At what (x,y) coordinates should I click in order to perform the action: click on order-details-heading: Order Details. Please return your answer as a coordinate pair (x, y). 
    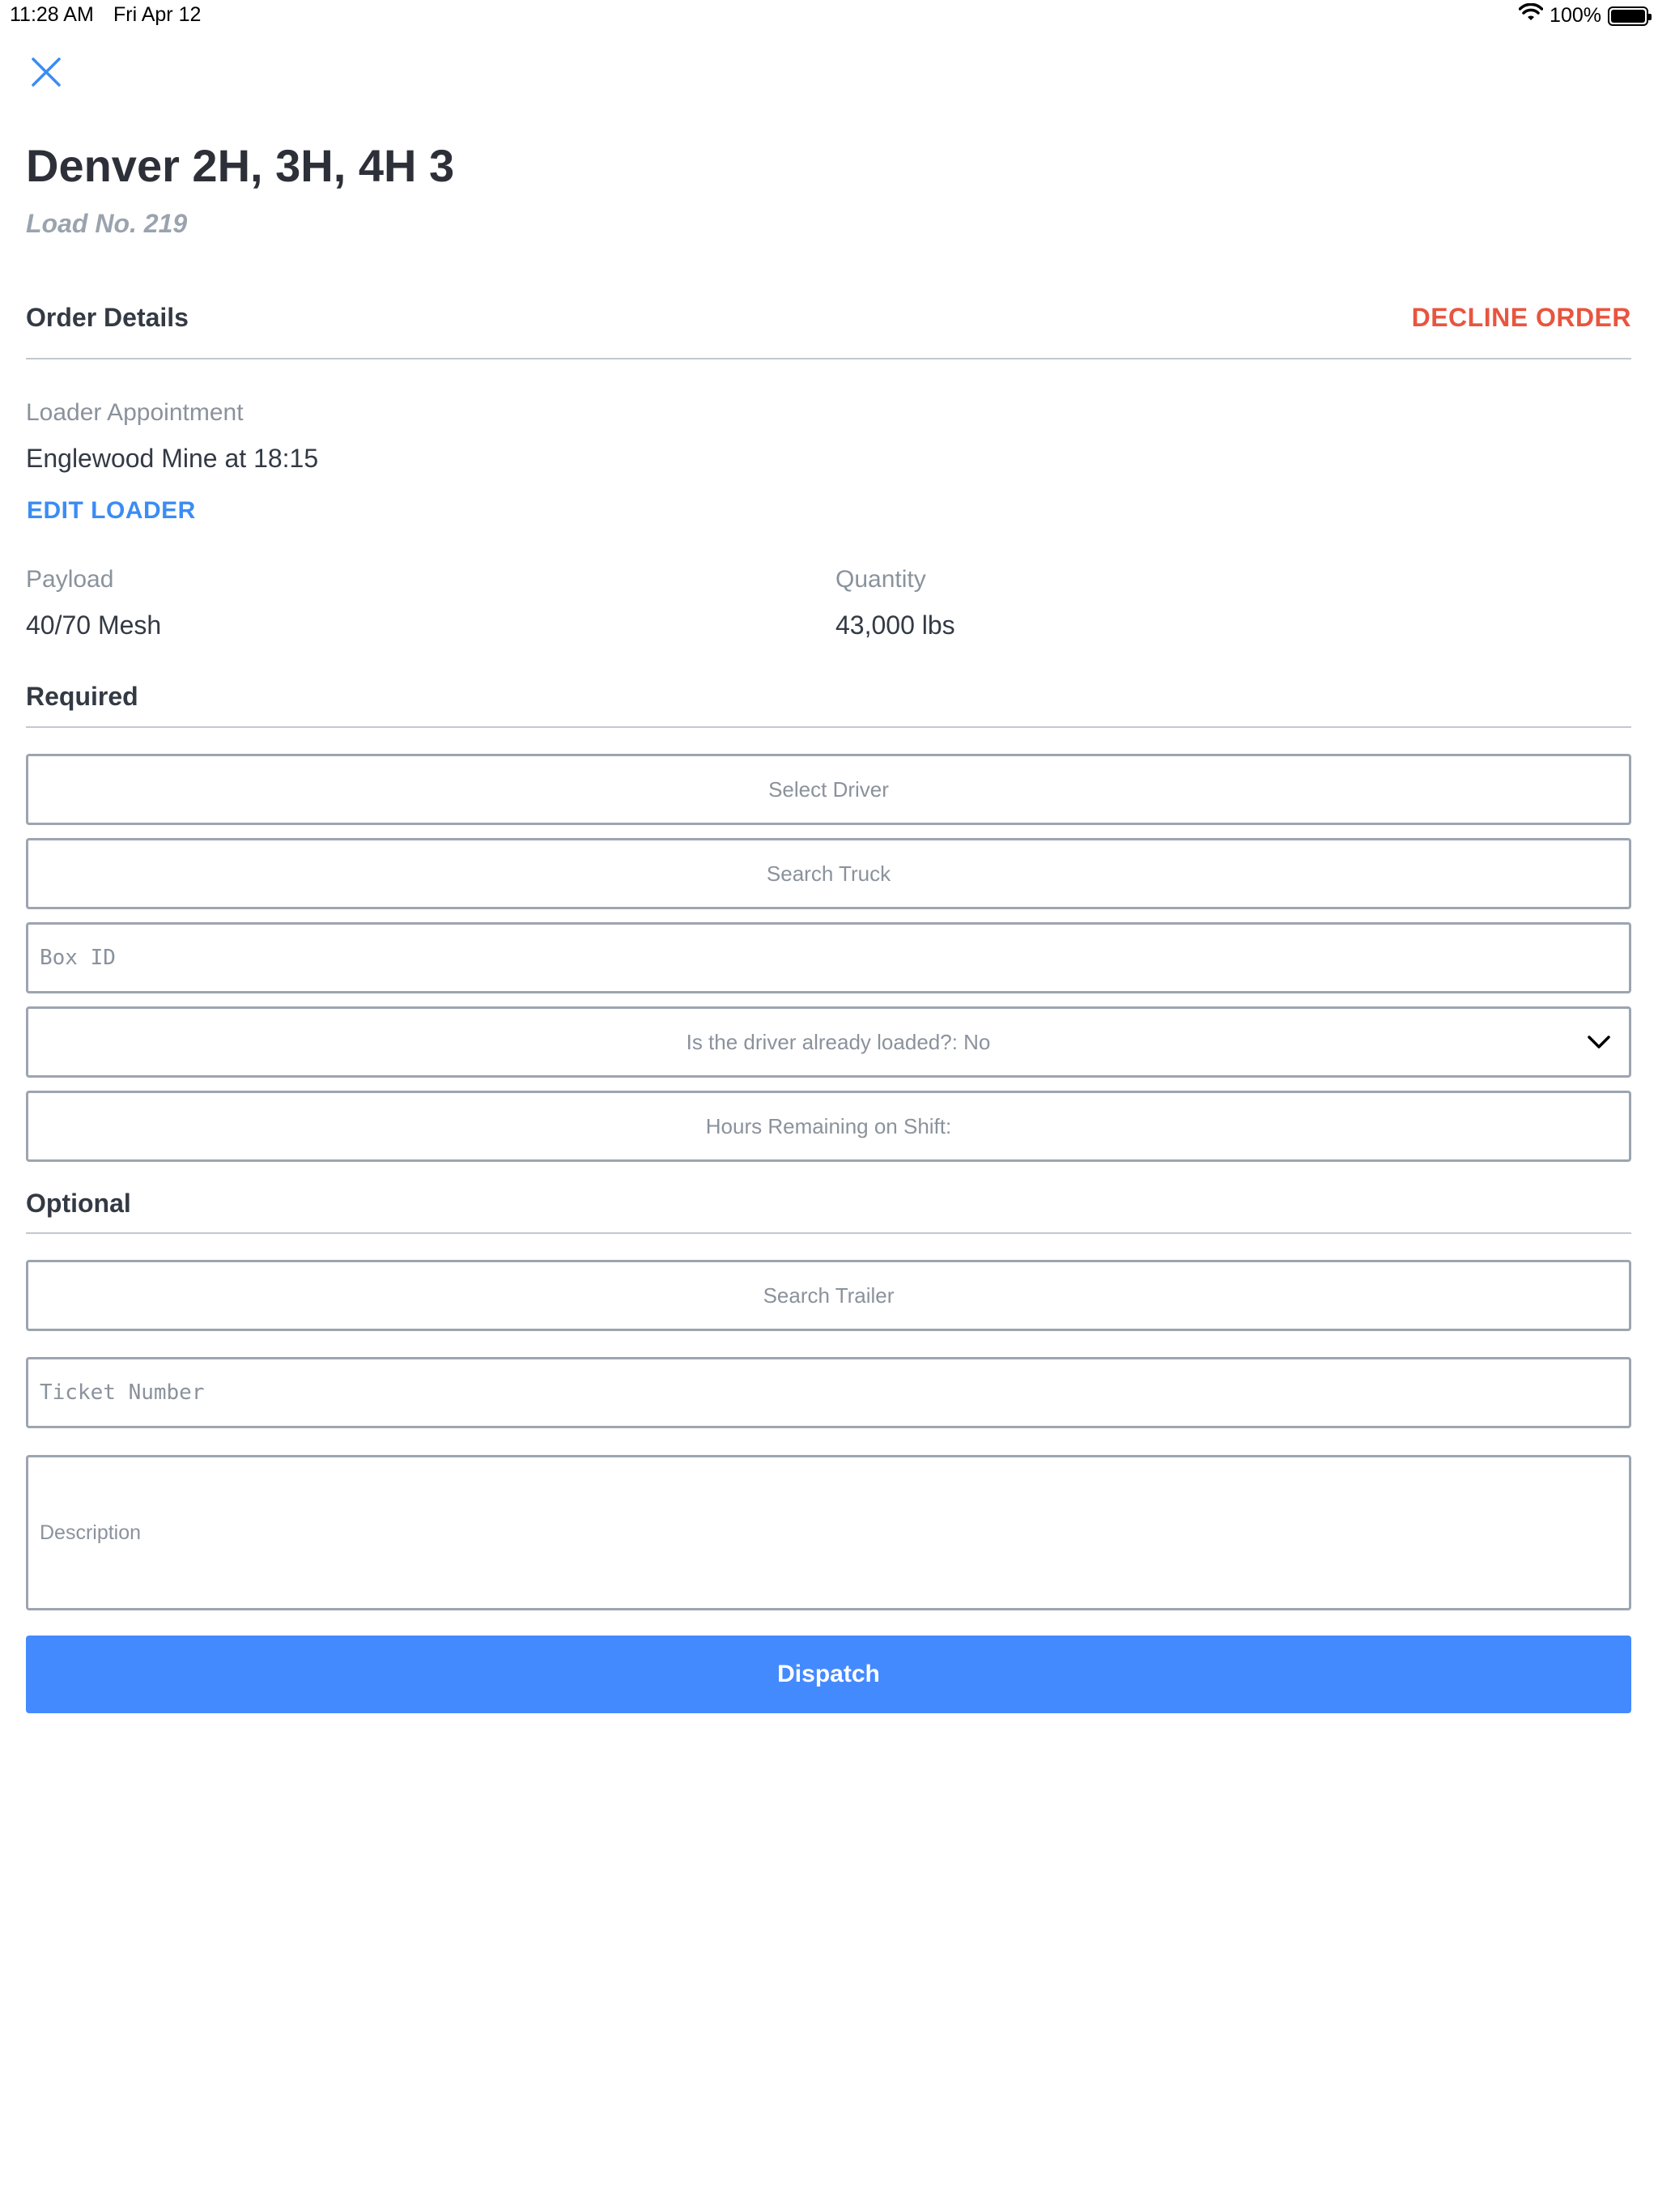
    Looking at the image, I should click on (107, 318).